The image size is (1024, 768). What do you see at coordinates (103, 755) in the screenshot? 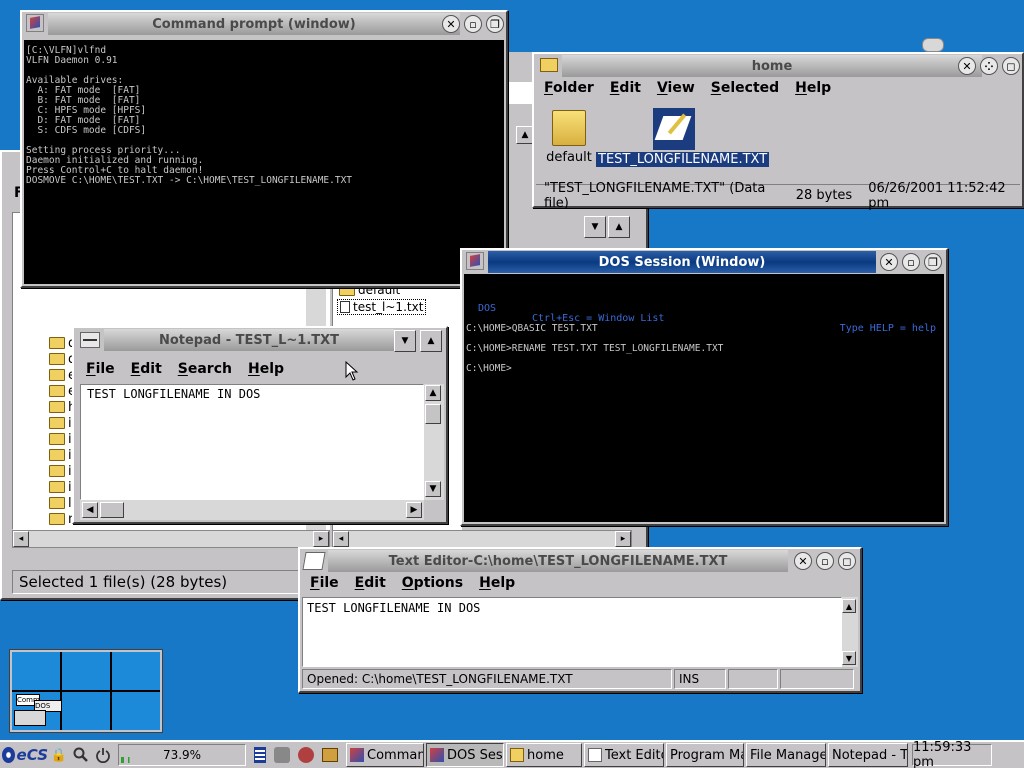
I see `power-icon` at bounding box center [103, 755].